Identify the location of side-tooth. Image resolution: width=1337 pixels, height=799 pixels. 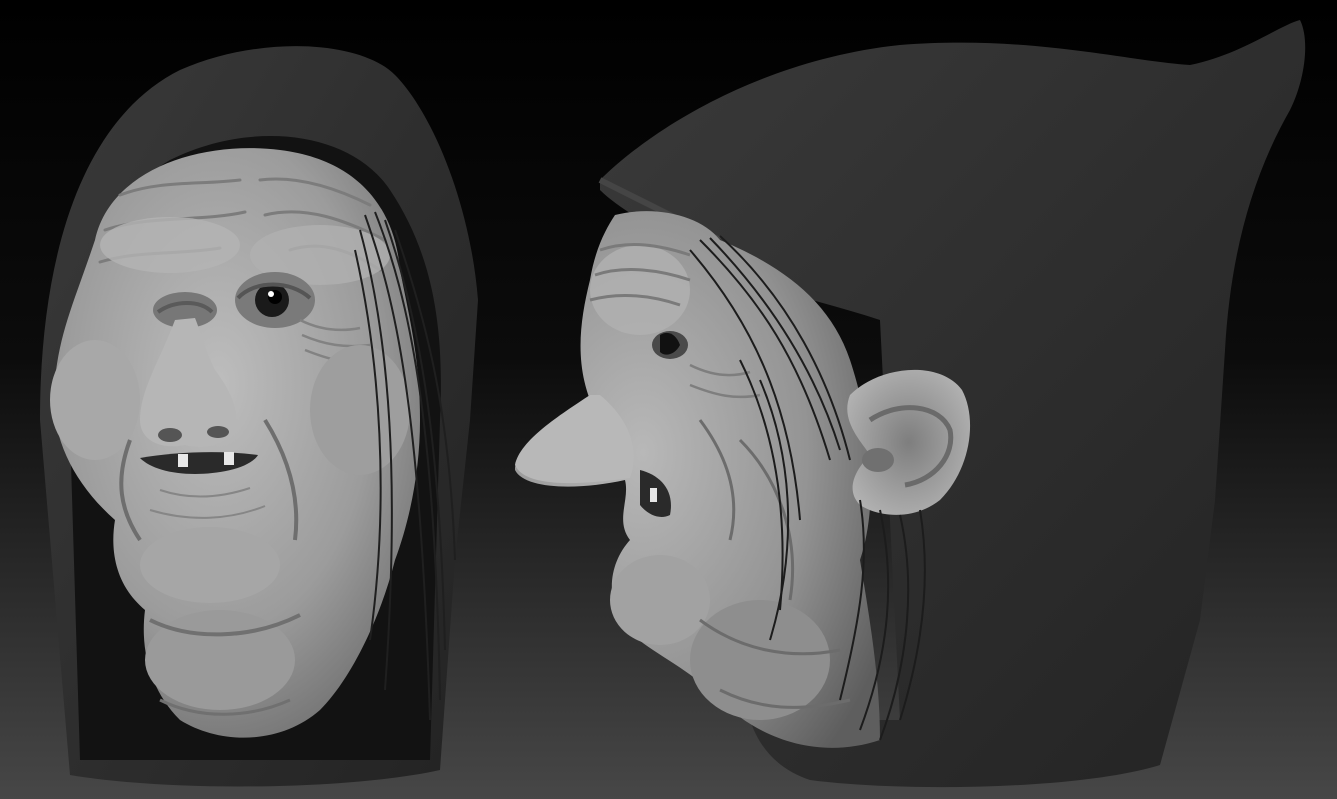
(653, 495).